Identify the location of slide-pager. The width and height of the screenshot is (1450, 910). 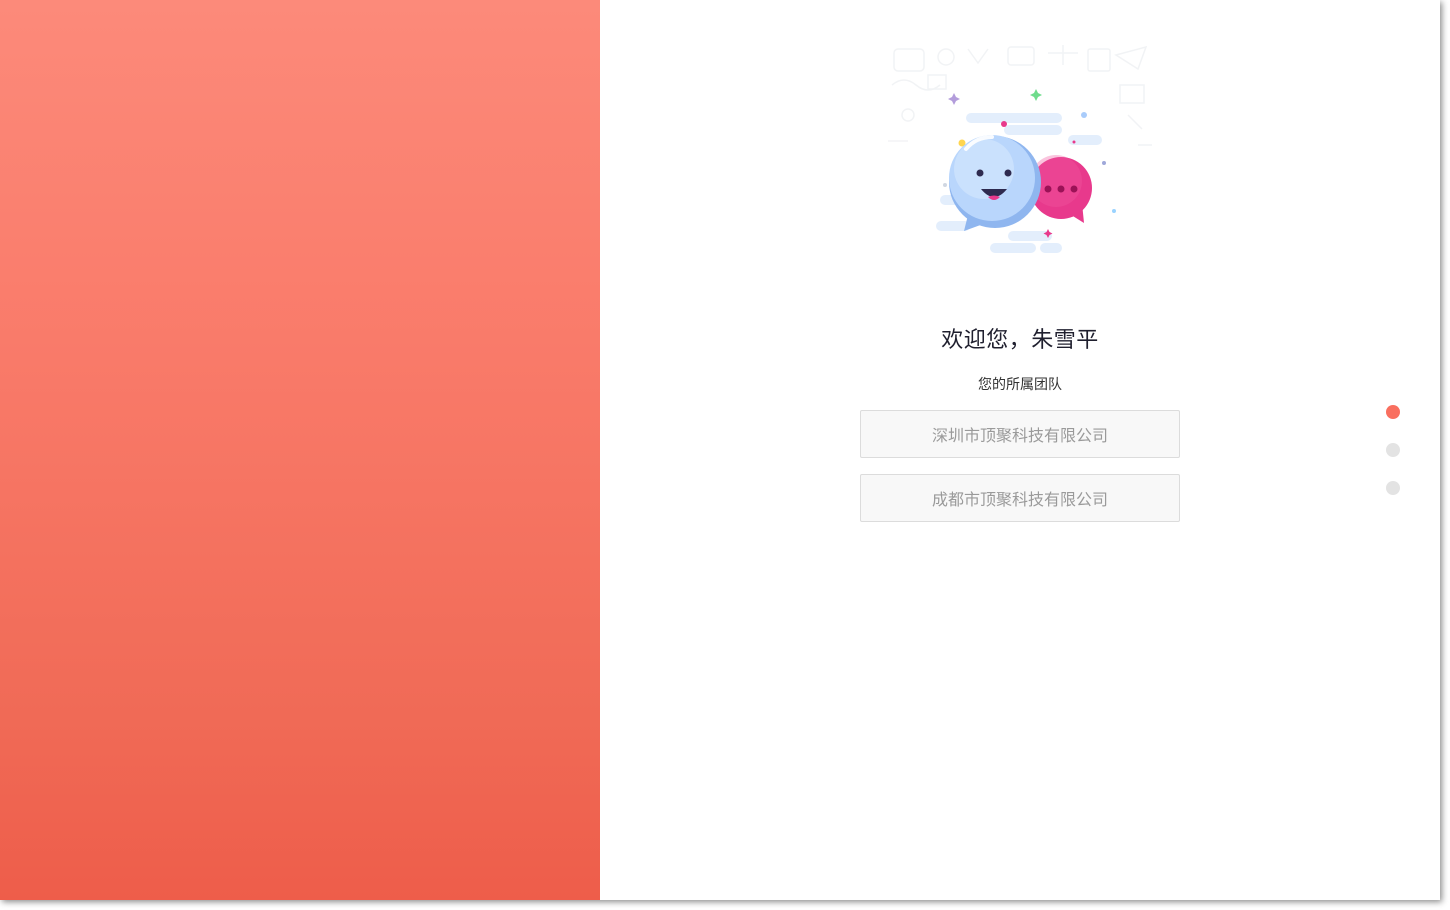
(1393, 462).